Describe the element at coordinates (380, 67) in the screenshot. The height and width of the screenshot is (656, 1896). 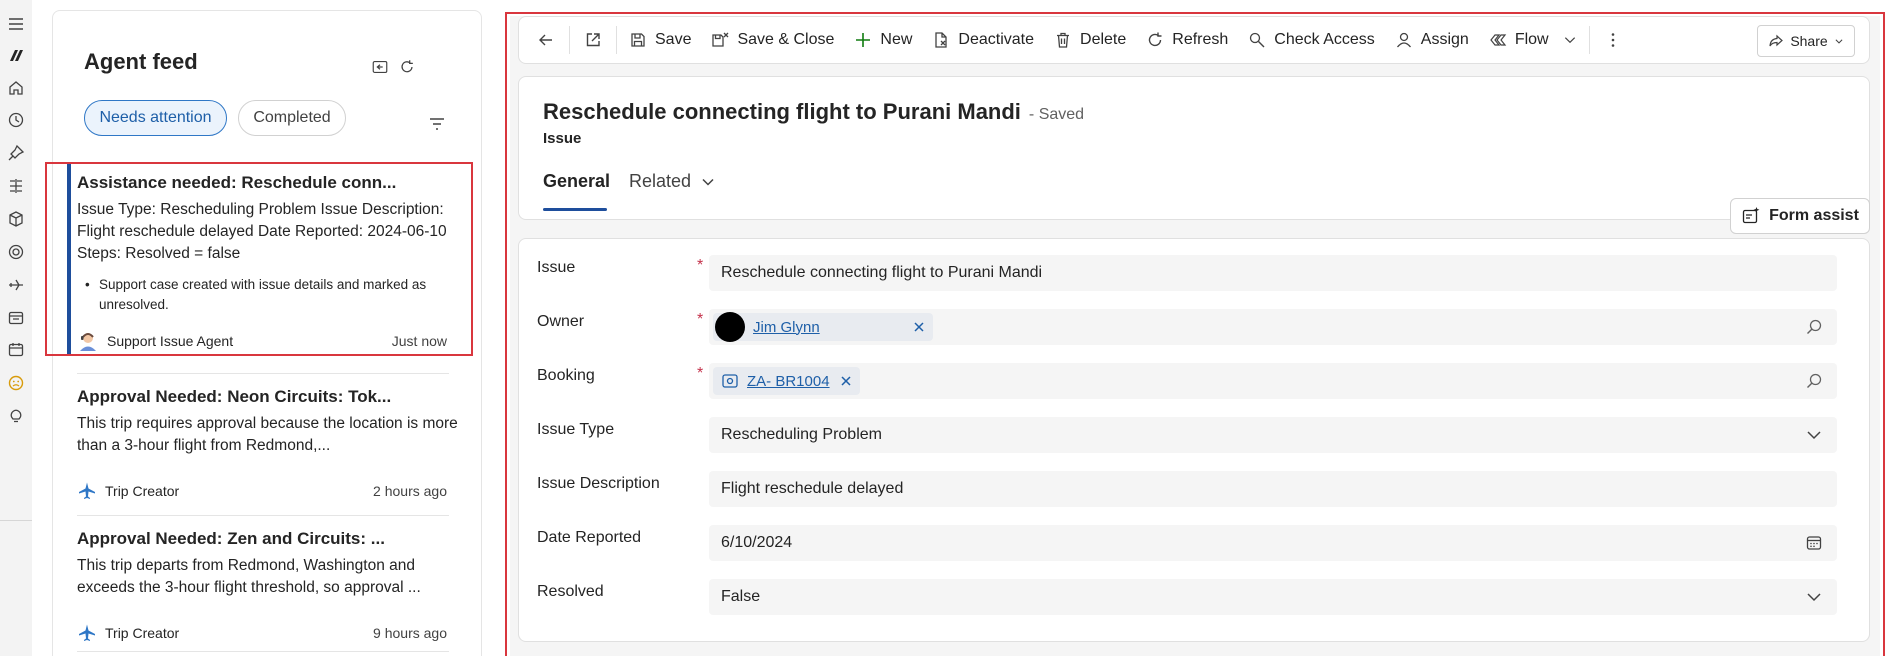
I see `collapse-panel-icon` at that location.